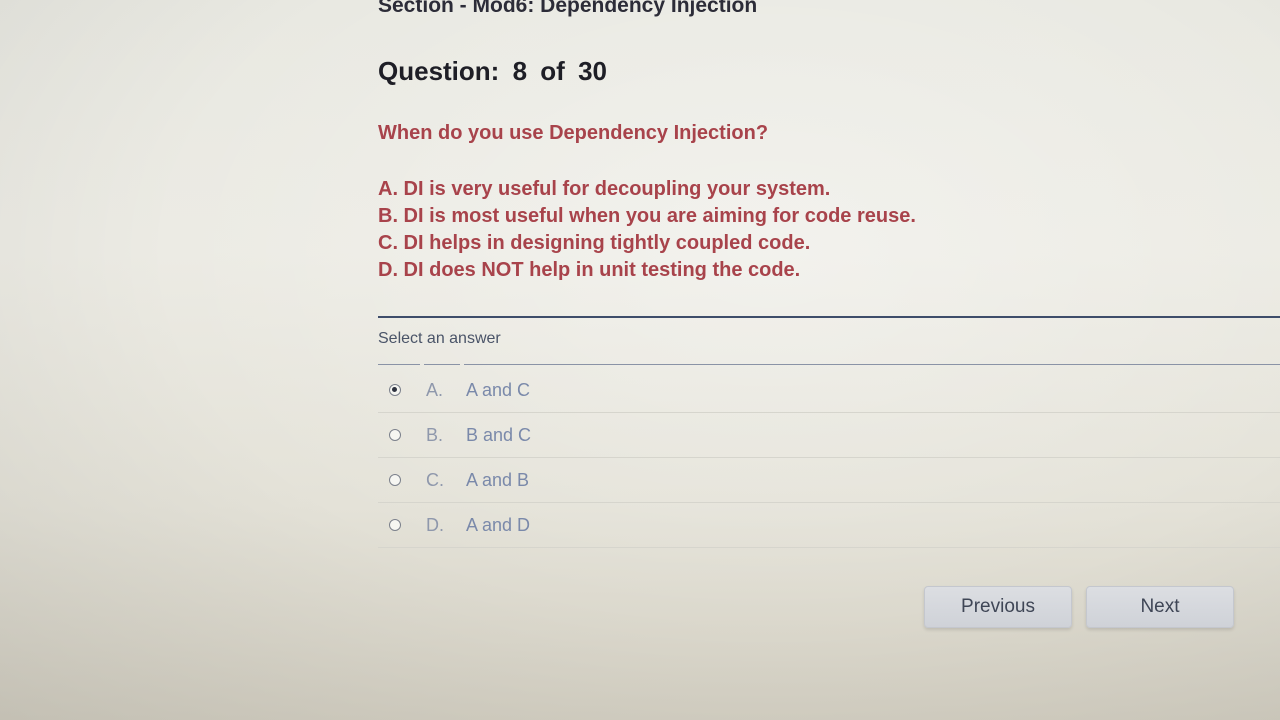  What do you see at coordinates (829, 525) in the screenshot?
I see `answer-option-d: D. A and D` at bounding box center [829, 525].